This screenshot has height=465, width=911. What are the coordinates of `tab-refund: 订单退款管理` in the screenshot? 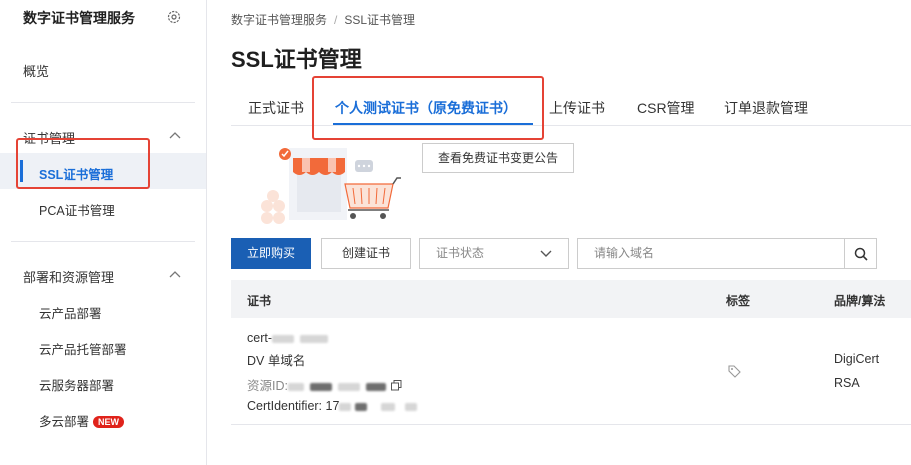 It's located at (766, 108).